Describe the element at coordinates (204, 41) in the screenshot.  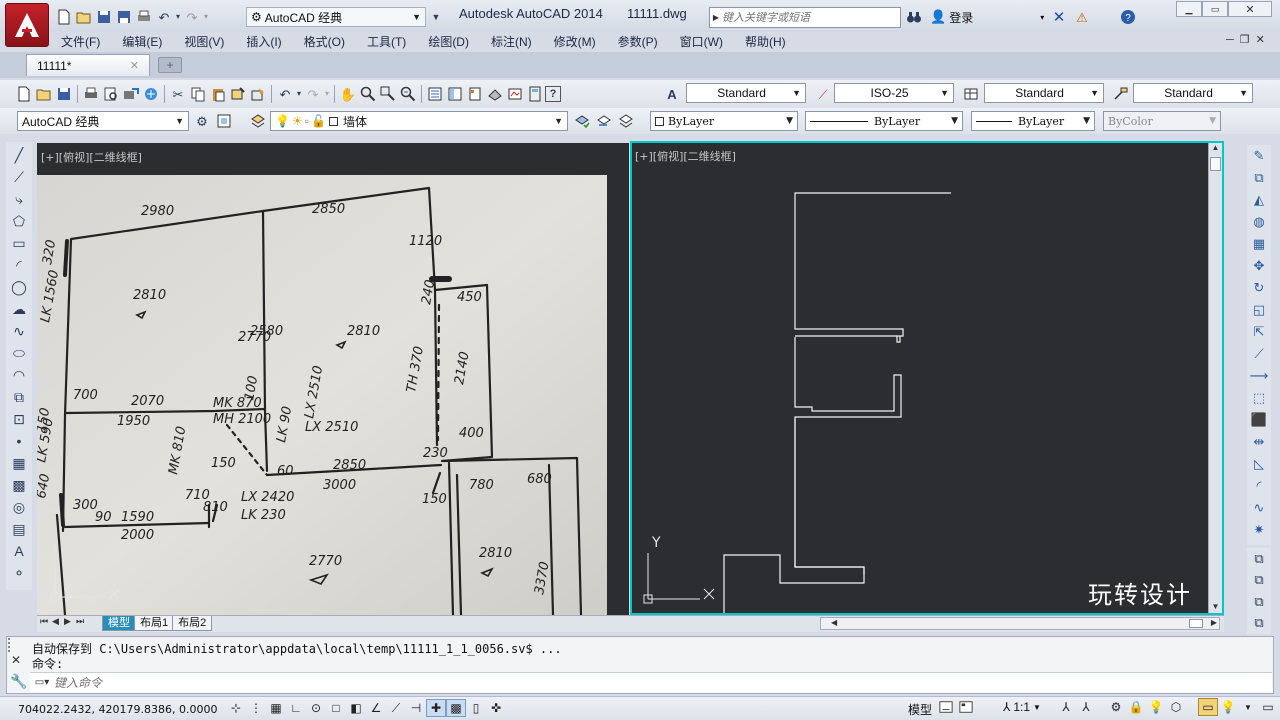
I see `menu-item: 视图(V)` at that location.